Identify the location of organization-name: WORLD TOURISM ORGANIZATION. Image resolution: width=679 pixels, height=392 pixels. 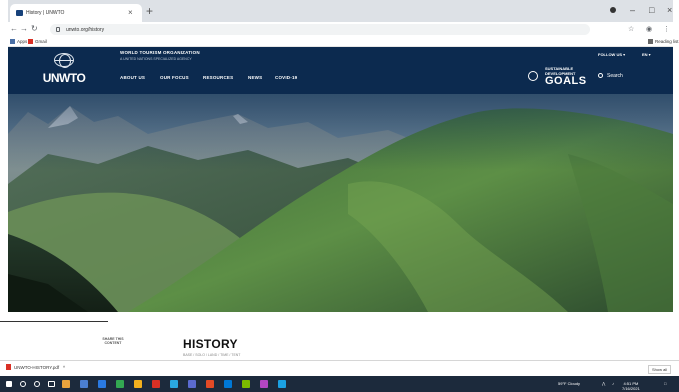
(160, 52).